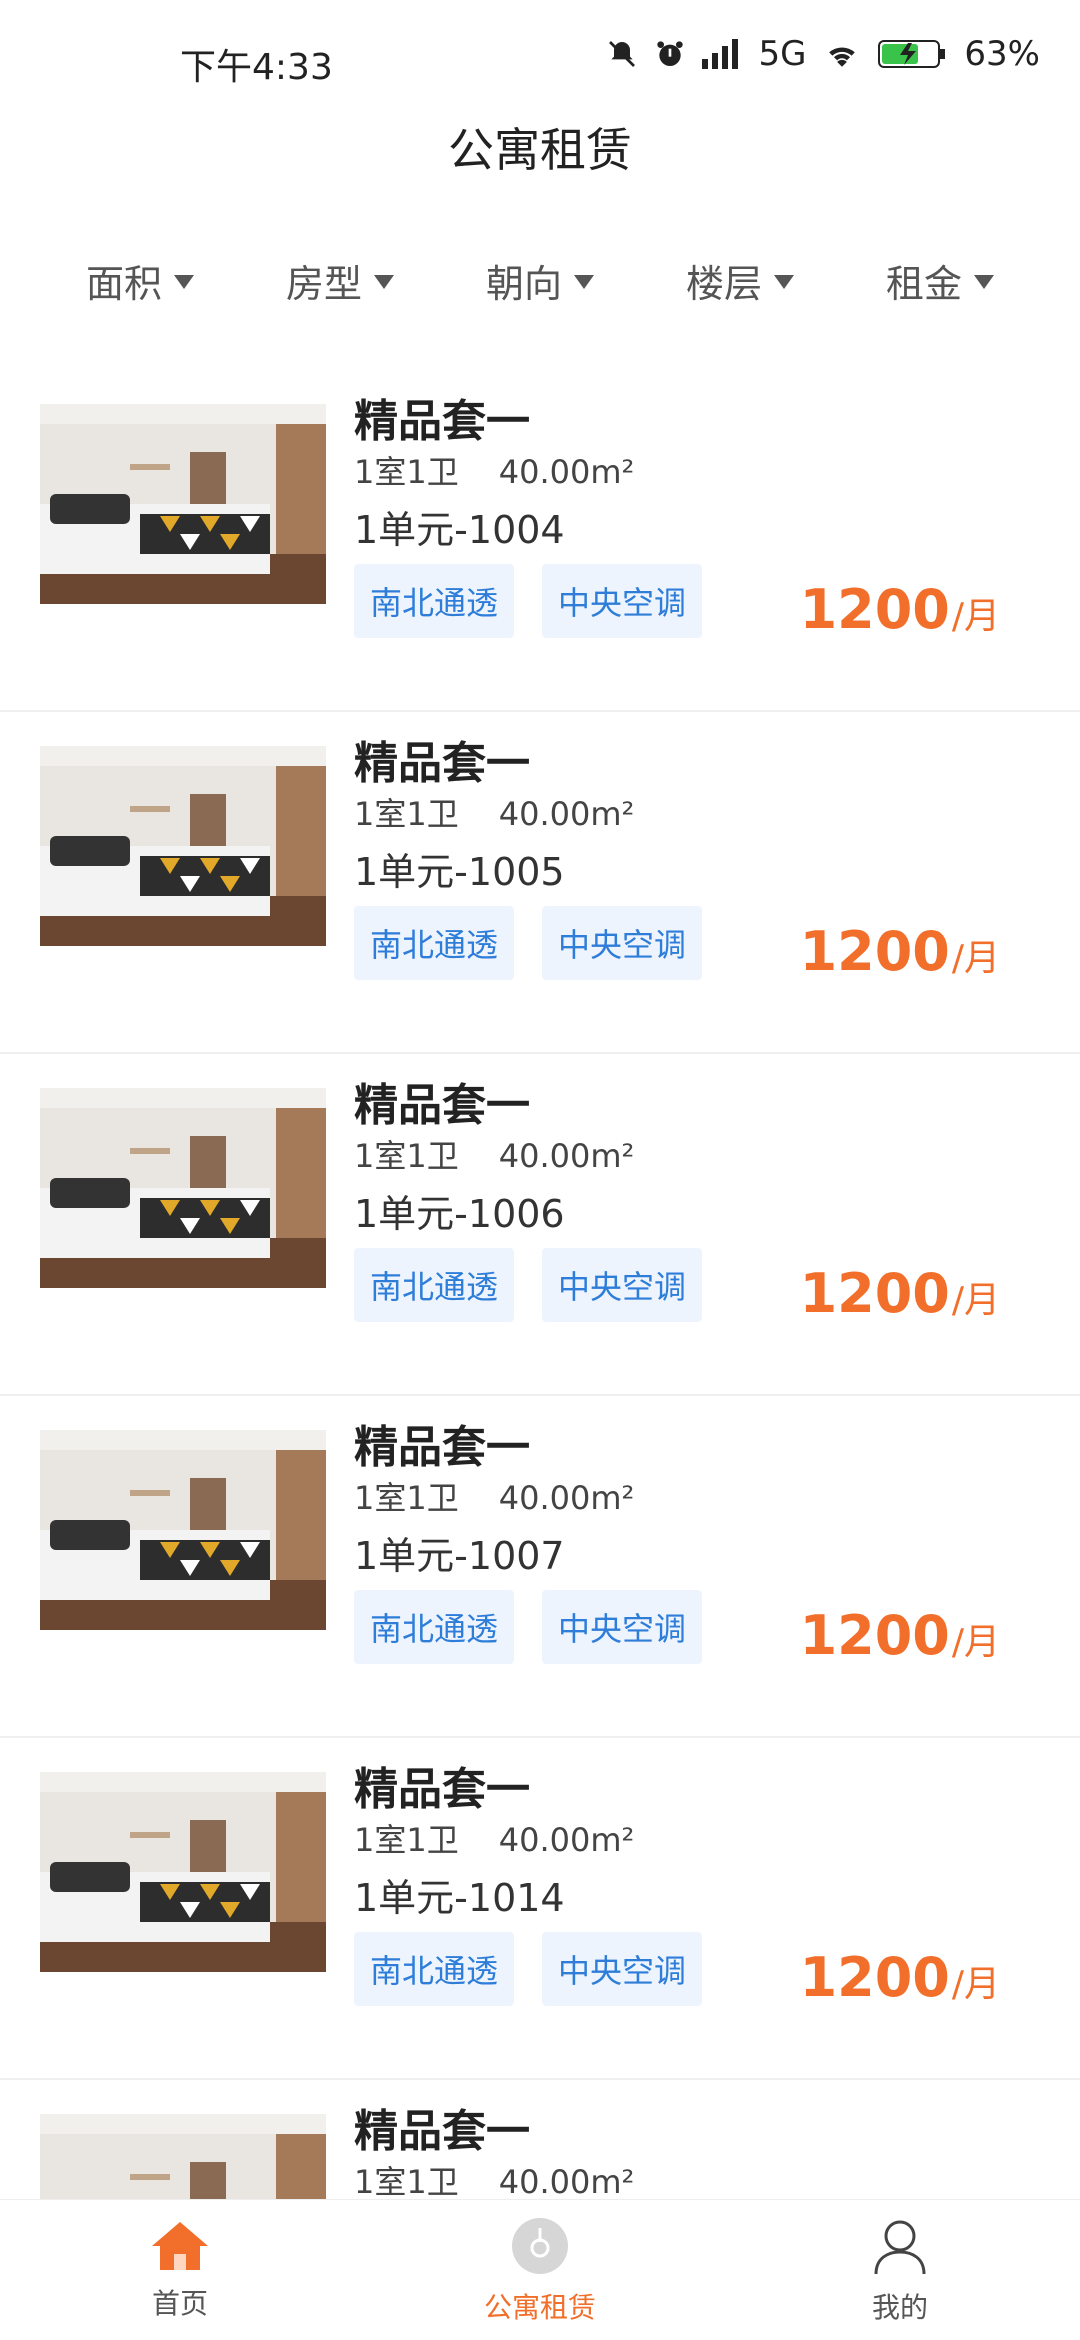  Describe the element at coordinates (180, 2246) in the screenshot. I see `home-icon` at that location.